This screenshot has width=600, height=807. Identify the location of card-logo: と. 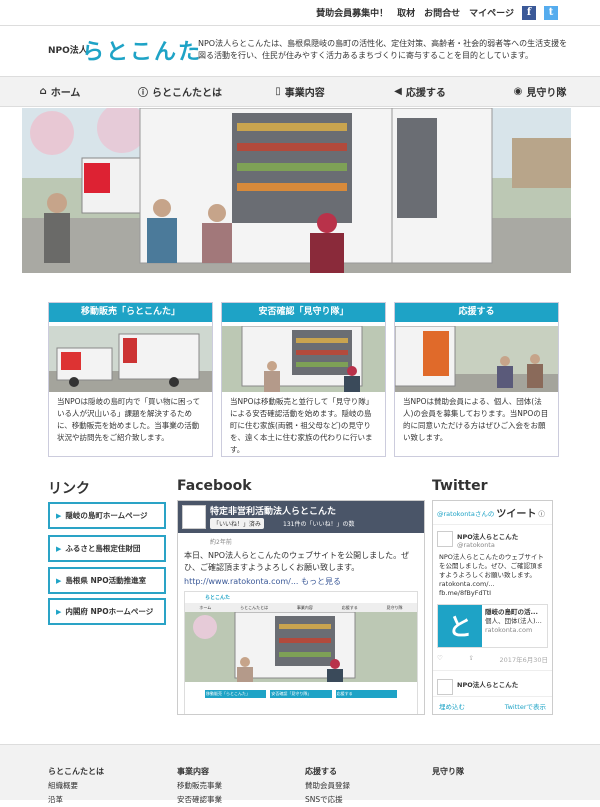
(460, 626).